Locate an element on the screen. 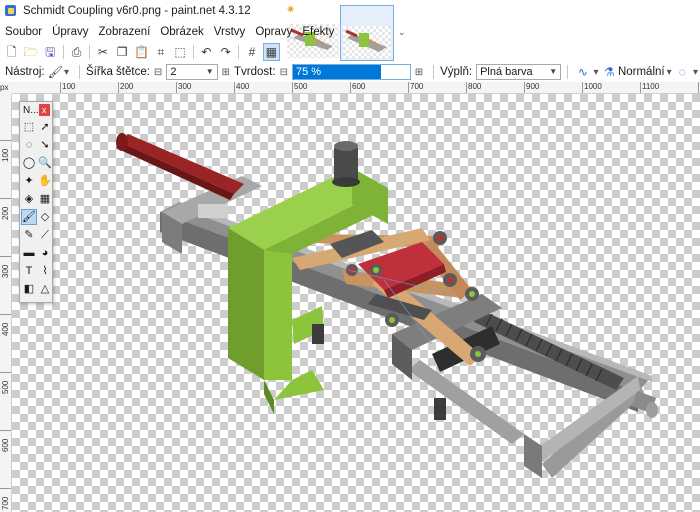 The width and height of the screenshot is (700, 512). brush-width-label: Šířka štětce: is located at coordinates (118, 72).